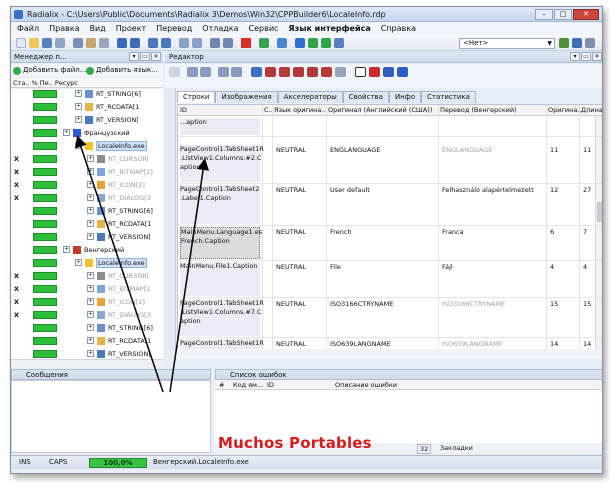 This screenshot has width=615, height=488. Describe the element at coordinates (236, 72) in the screenshot. I see `nav-last-icon` at that location.